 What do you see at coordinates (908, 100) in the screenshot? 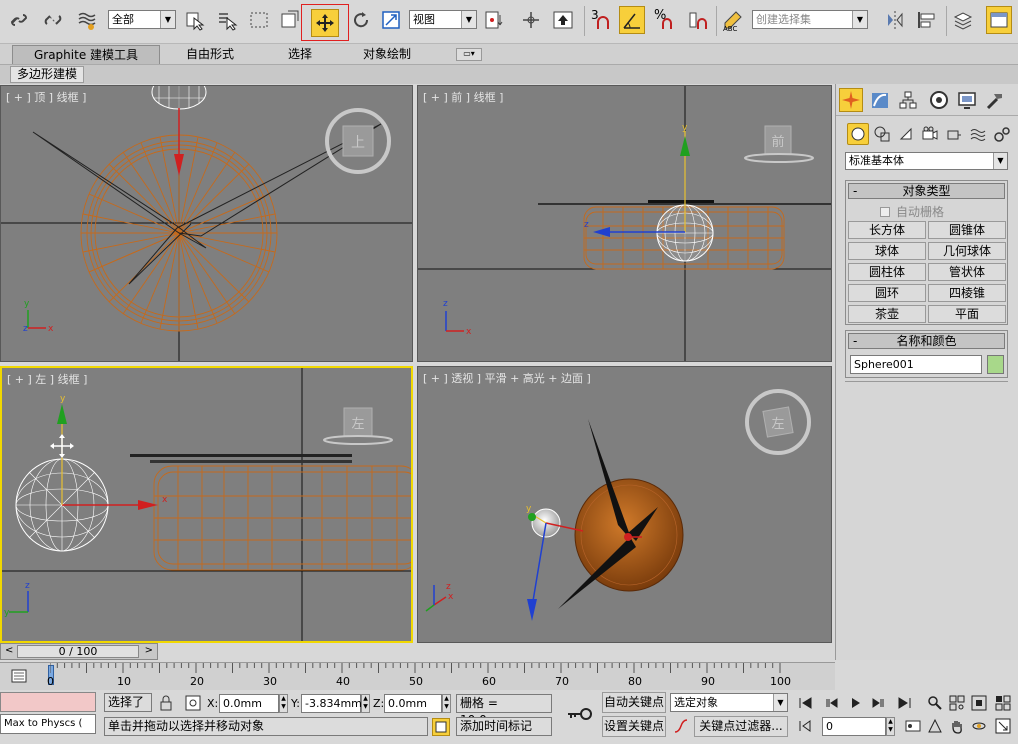
I see `hierarchy-tab-icon` at bounding box center [908, 100].